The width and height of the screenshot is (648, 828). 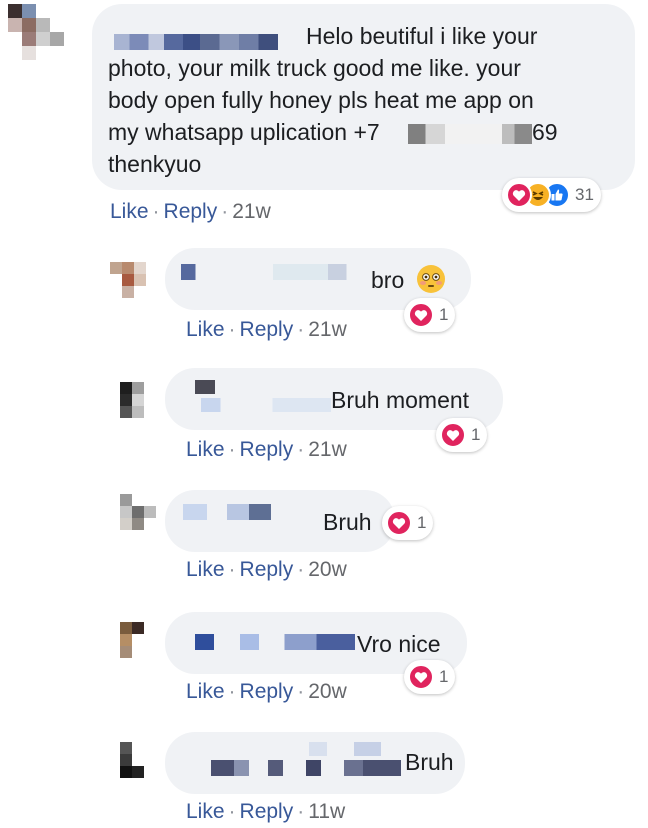 I want to click on commenter-avatar, so click(x=36, y=32).